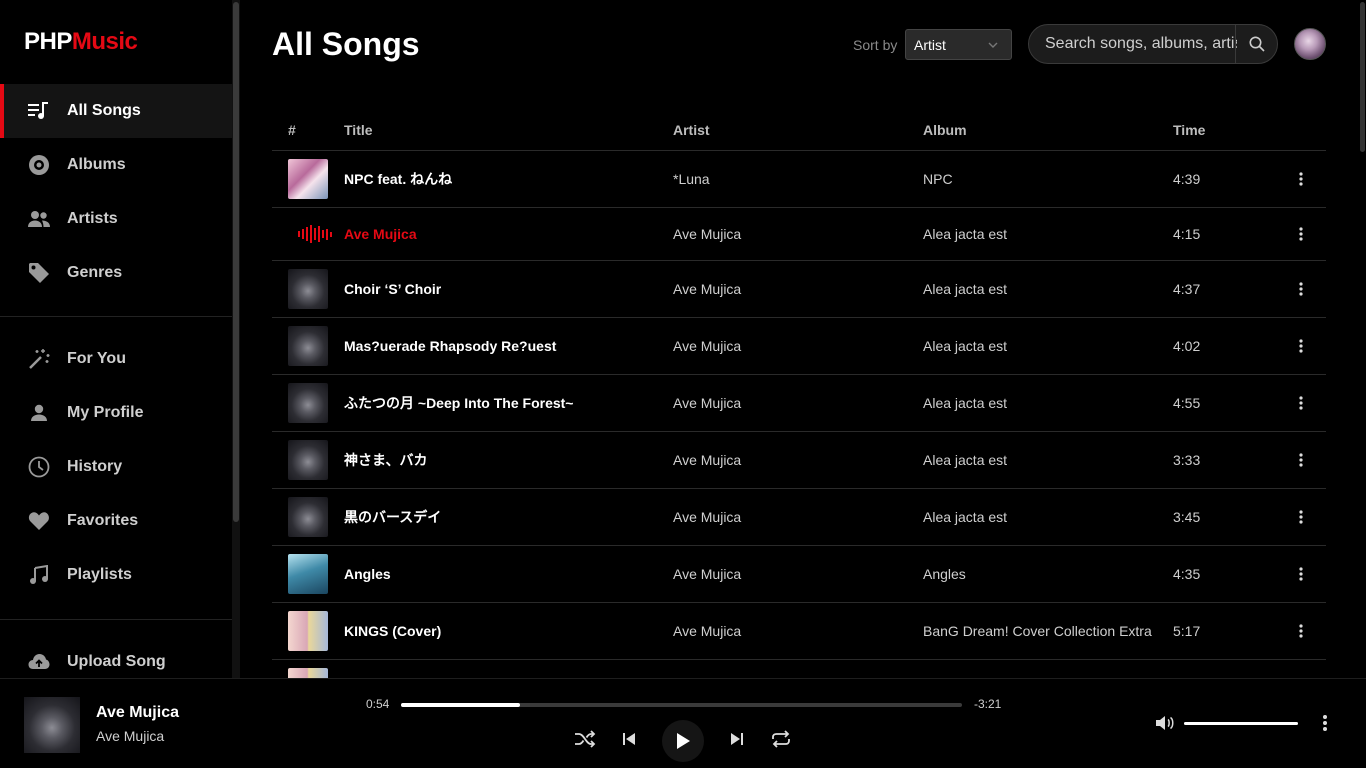 The height and width of the screenshot is (768, 1366). I want to click on song-title: ふたつの月 ~Deep Into The Forest~, so click(508, 403).